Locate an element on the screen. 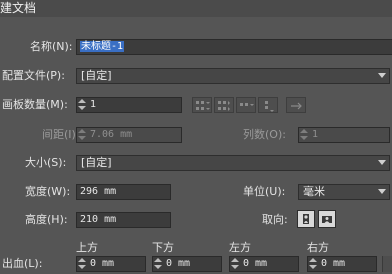 The height and width of the screenshot is (274, 392). bleed-left-value: 0 mm is located at coordinates (255, 263).